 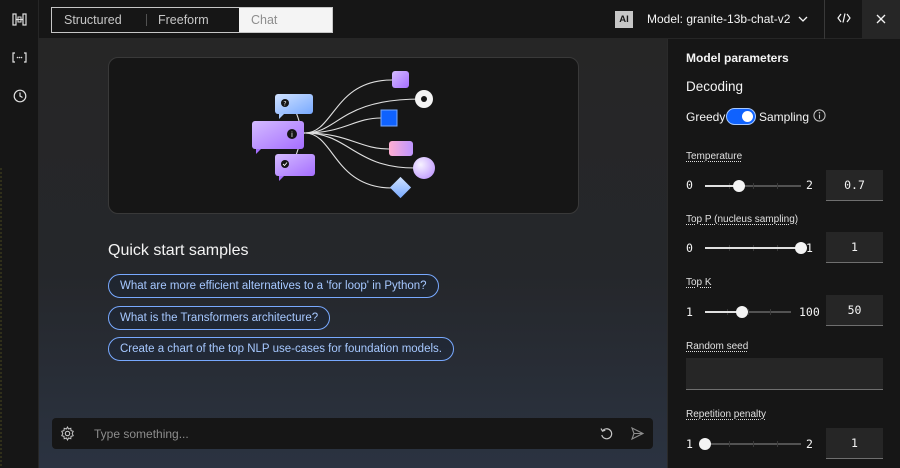 I want to click on top-k-max: 100, so click(x=809, y=312).